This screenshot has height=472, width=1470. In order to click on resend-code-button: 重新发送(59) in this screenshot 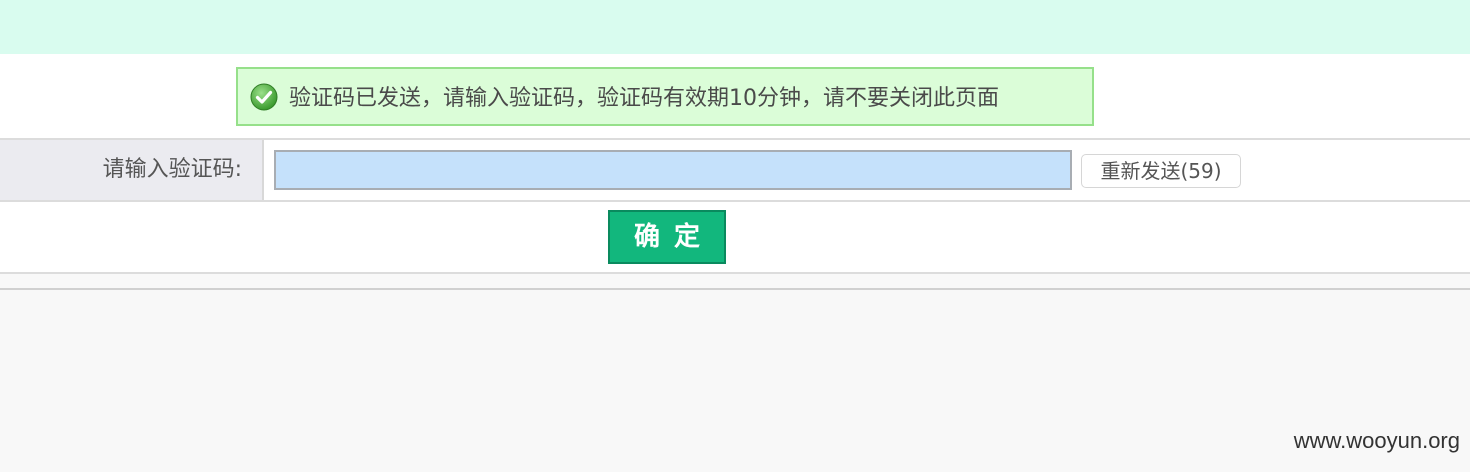, I will do `click(1161, 171)`.